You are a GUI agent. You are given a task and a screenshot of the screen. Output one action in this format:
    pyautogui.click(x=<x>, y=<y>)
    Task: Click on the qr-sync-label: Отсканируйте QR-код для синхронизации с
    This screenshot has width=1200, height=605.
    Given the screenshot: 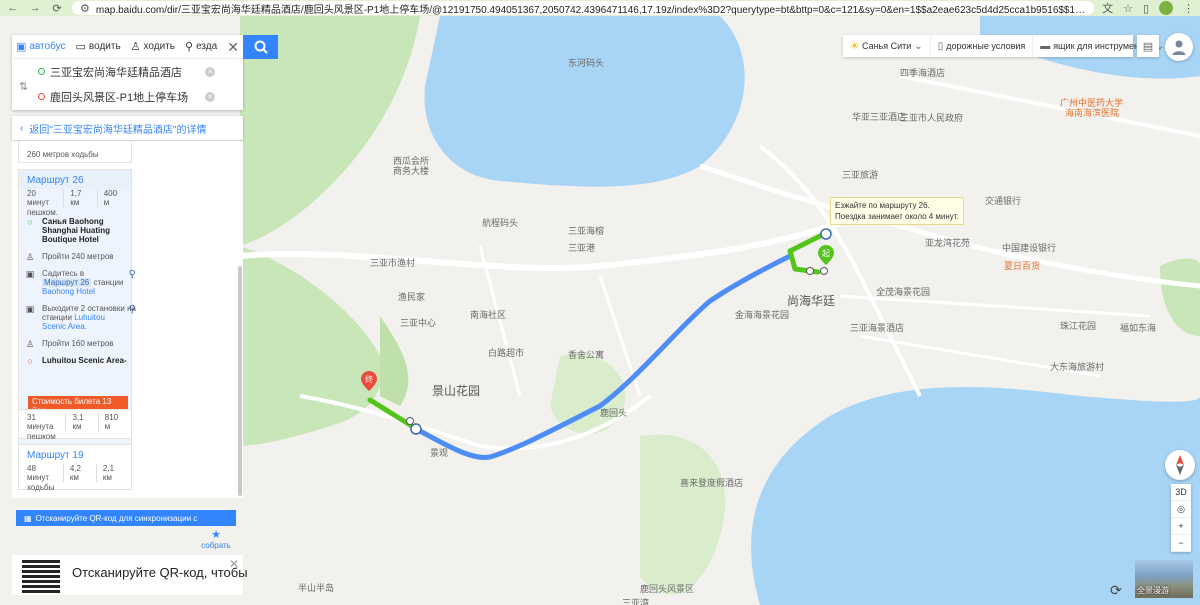 What is the action you would take?
    pyautogui.click(x=116, y=518)
    